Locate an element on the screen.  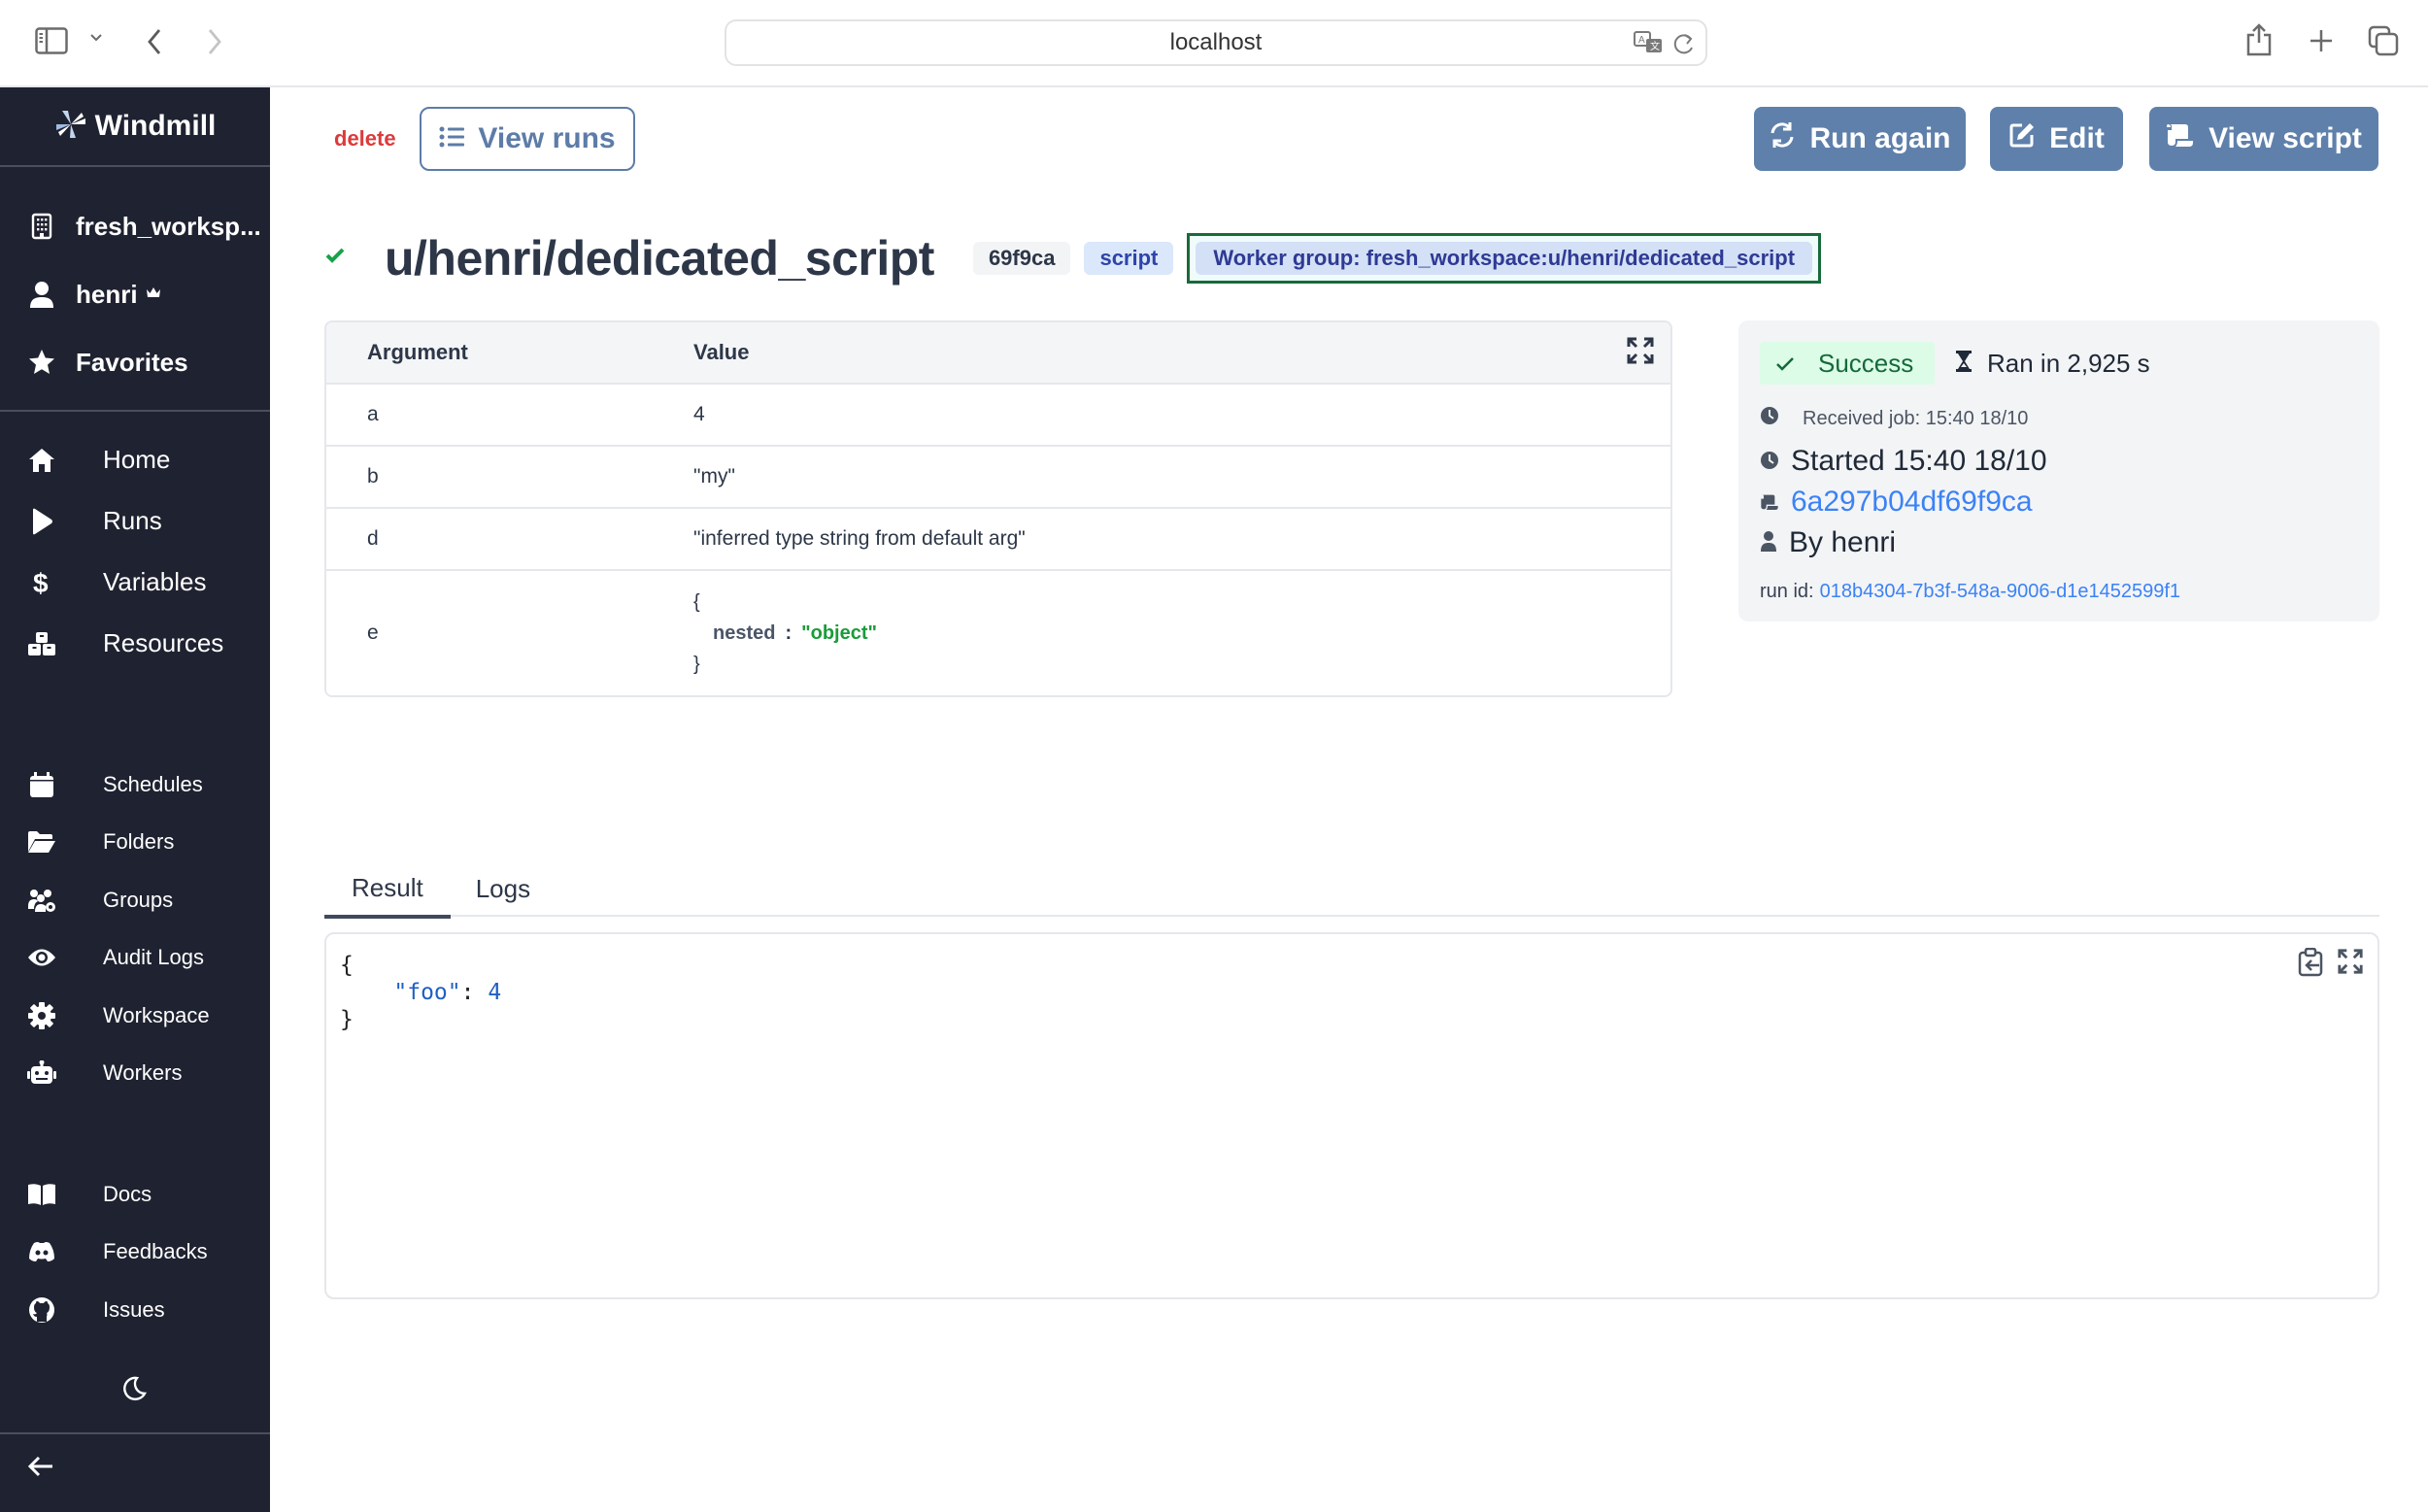
sidebar-item-groups: Groups is located at coordinates (135, 900).